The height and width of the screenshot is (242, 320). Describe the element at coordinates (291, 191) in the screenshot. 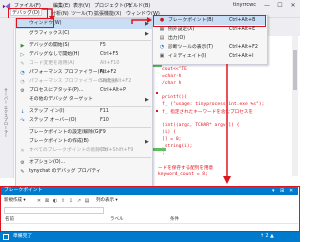

I see `panel-close-button: ✕` at that location.